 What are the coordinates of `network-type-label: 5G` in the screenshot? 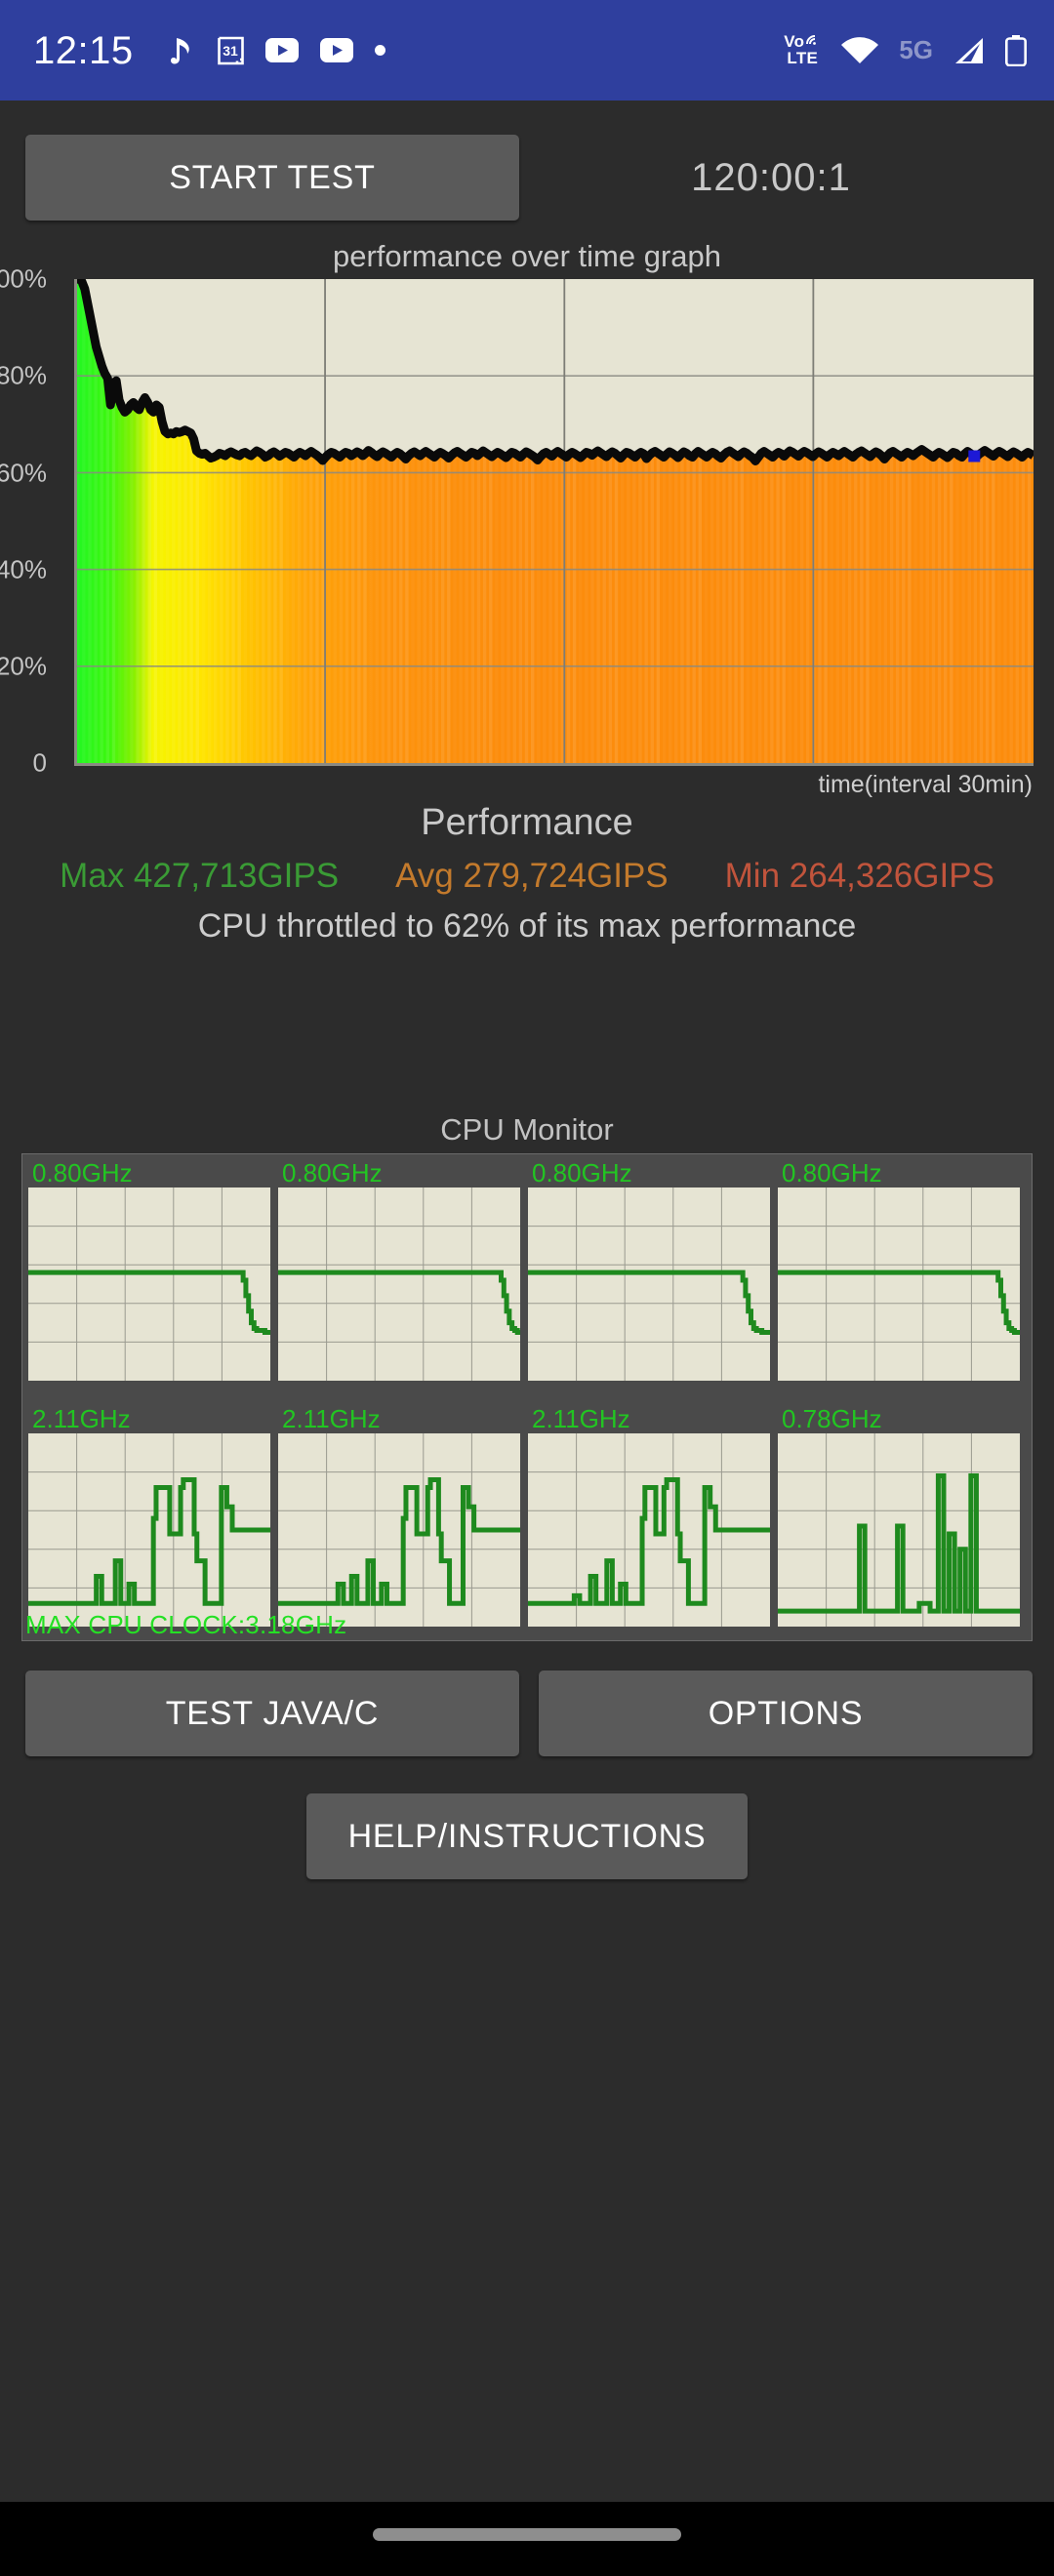 It's located at (916, 49).